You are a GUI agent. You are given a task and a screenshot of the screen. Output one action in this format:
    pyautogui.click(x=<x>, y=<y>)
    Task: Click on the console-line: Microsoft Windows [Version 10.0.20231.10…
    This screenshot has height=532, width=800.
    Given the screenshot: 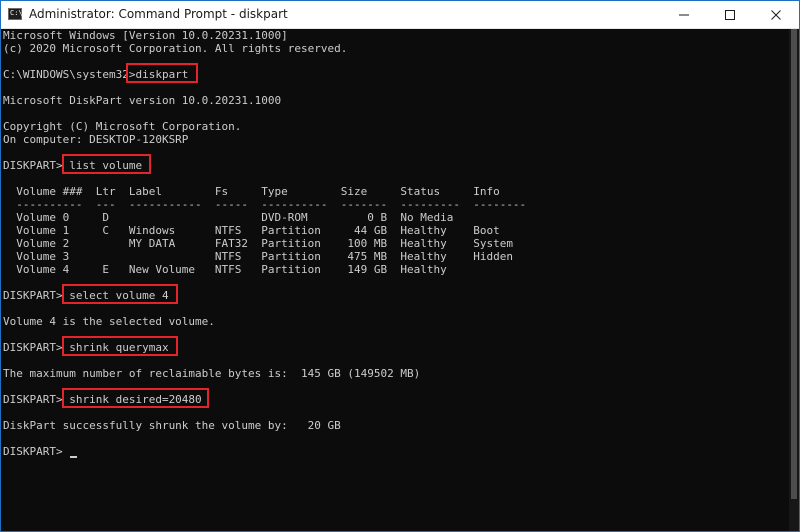 What is the action you would take?
    pyautogui.click(x=145, y=35)
    